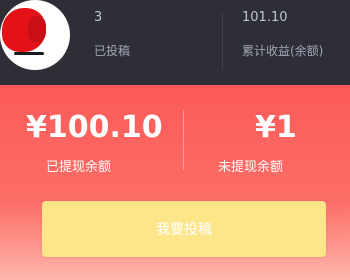  What do you see at coordinates (183, 140) in the screenshot?
I see `balance-divider` at bounding box center [183, 140].